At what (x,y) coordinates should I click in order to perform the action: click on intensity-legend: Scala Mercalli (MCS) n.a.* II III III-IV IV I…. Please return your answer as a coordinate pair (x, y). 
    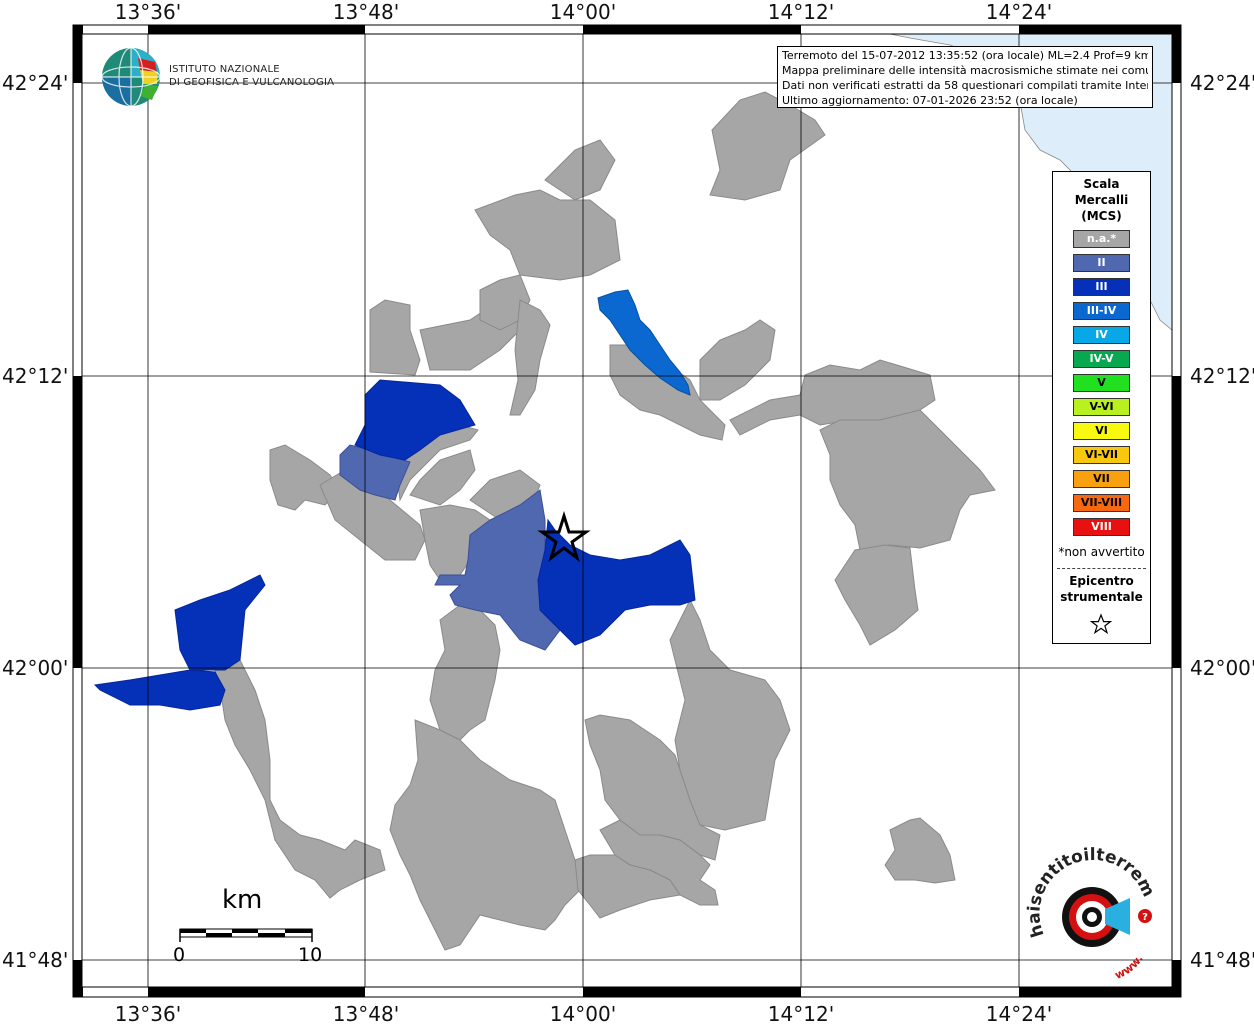
    Looking at the image, I should click on (1101, 407).